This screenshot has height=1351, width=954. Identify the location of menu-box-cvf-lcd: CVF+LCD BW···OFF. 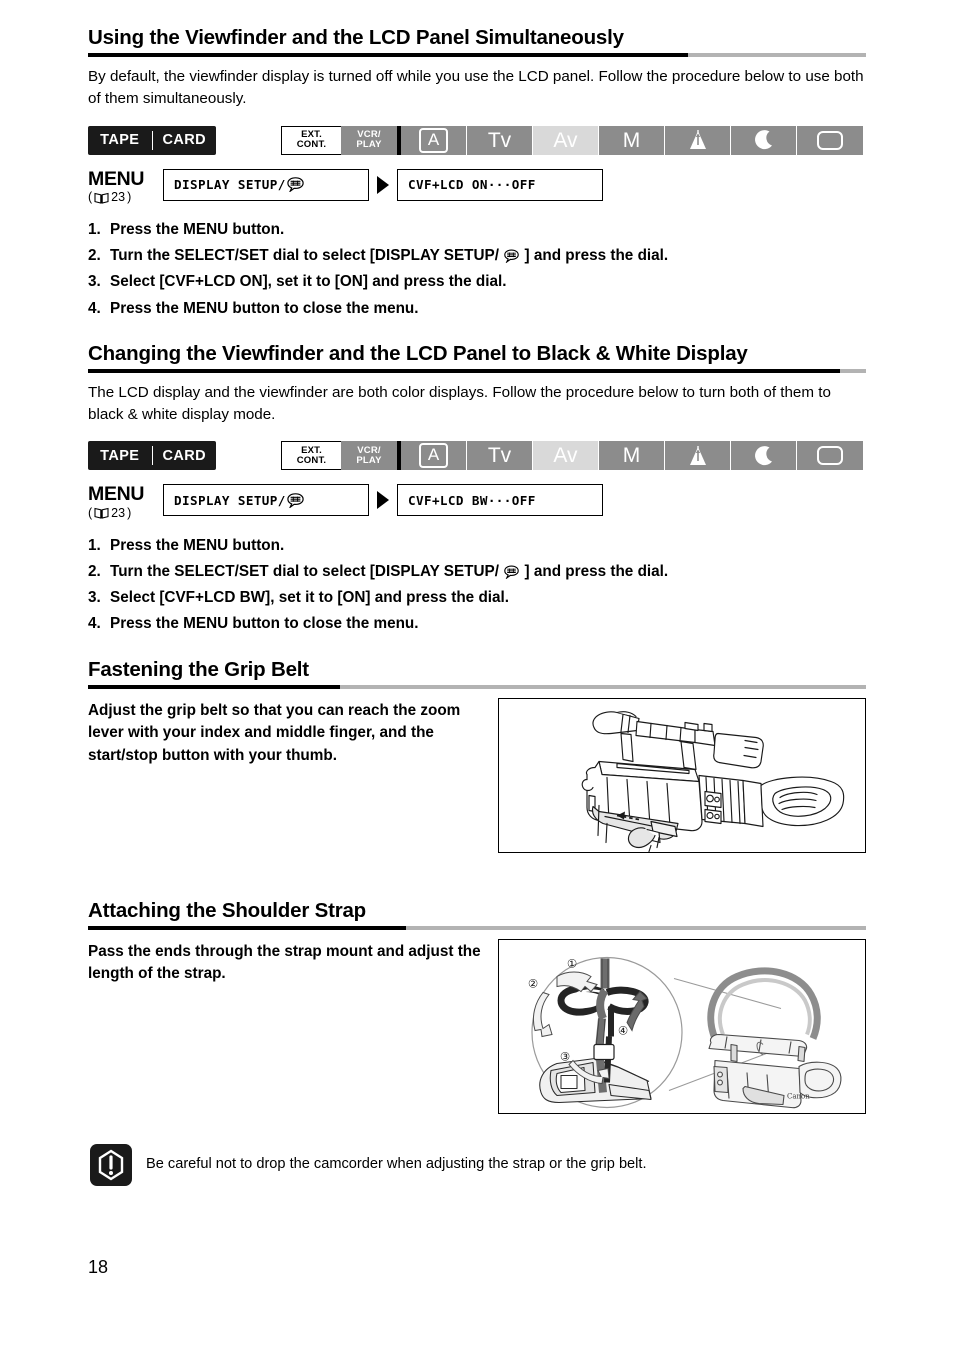
(500, 500).